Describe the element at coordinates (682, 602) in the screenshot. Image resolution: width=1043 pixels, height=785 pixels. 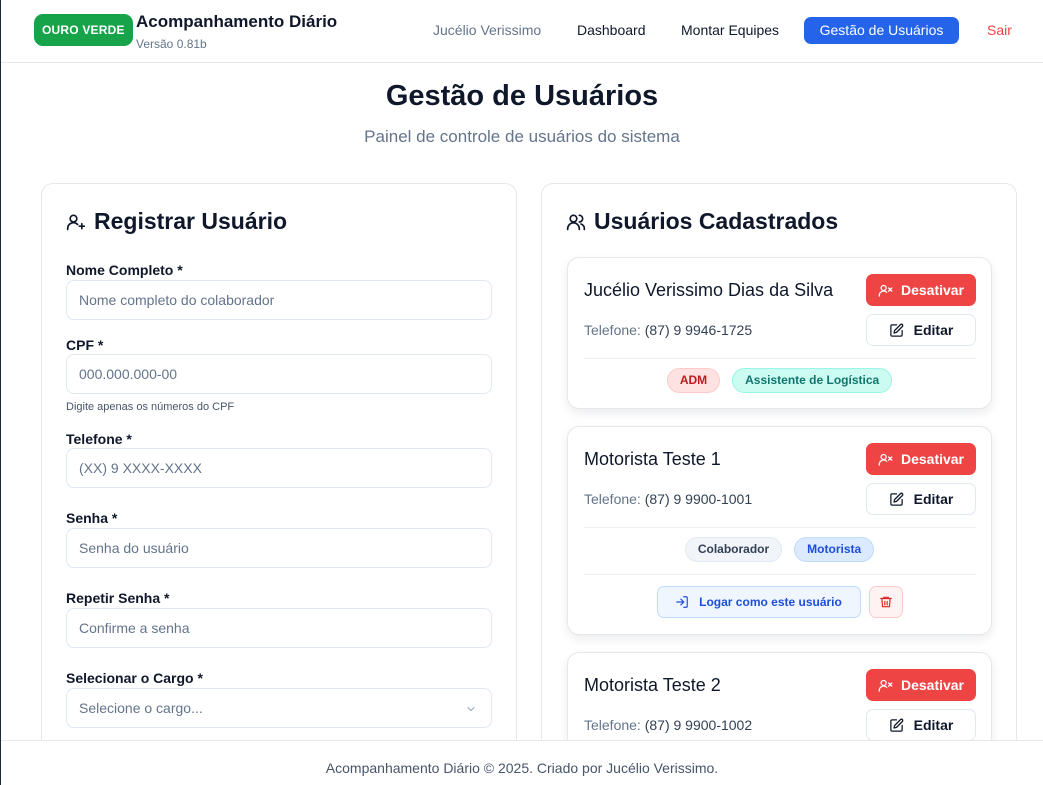
I see `log-in-icon` at that location.